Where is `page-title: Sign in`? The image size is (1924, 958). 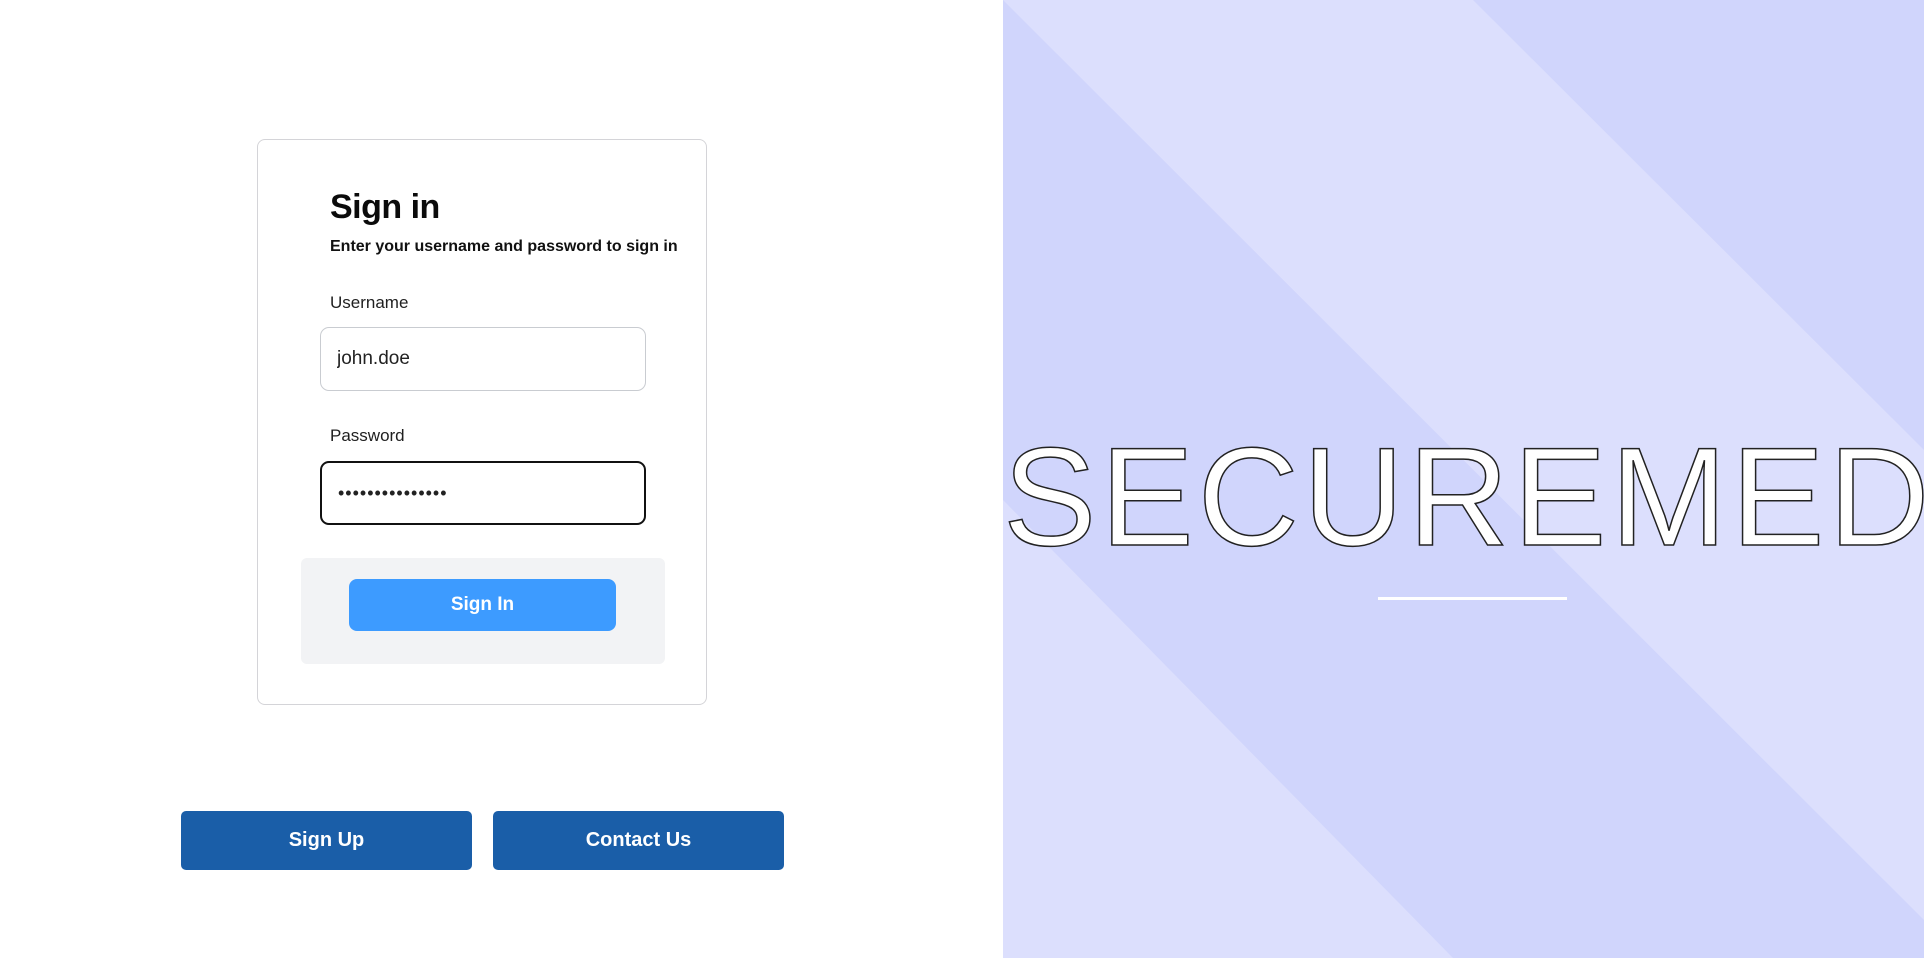
page-title: Sign in is located at coordinates (385, 207).